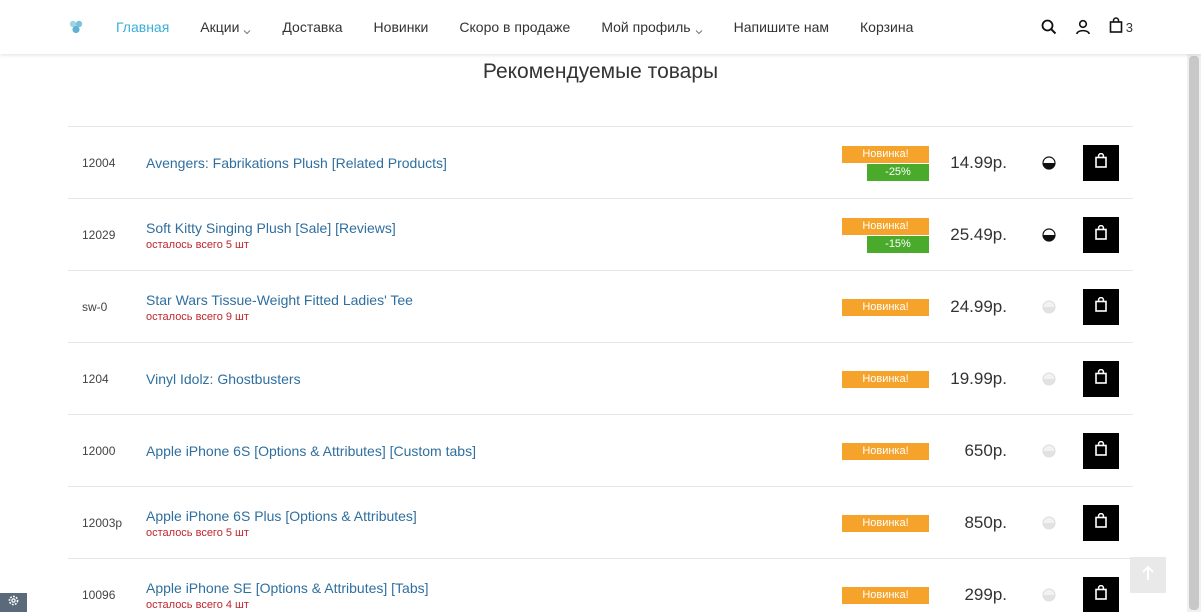  What do you see at coordinates (1049, 27) in the screenshot?
I see `search-icon` at bounding box center [1049, 27].